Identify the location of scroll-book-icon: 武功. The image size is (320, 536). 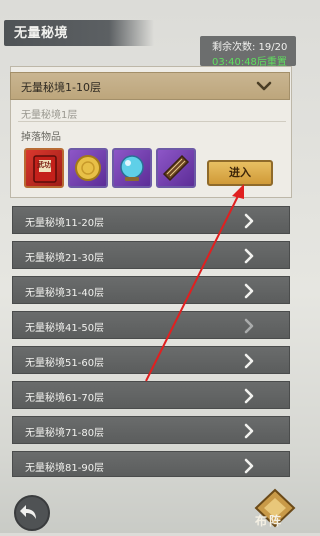
(44, 168).